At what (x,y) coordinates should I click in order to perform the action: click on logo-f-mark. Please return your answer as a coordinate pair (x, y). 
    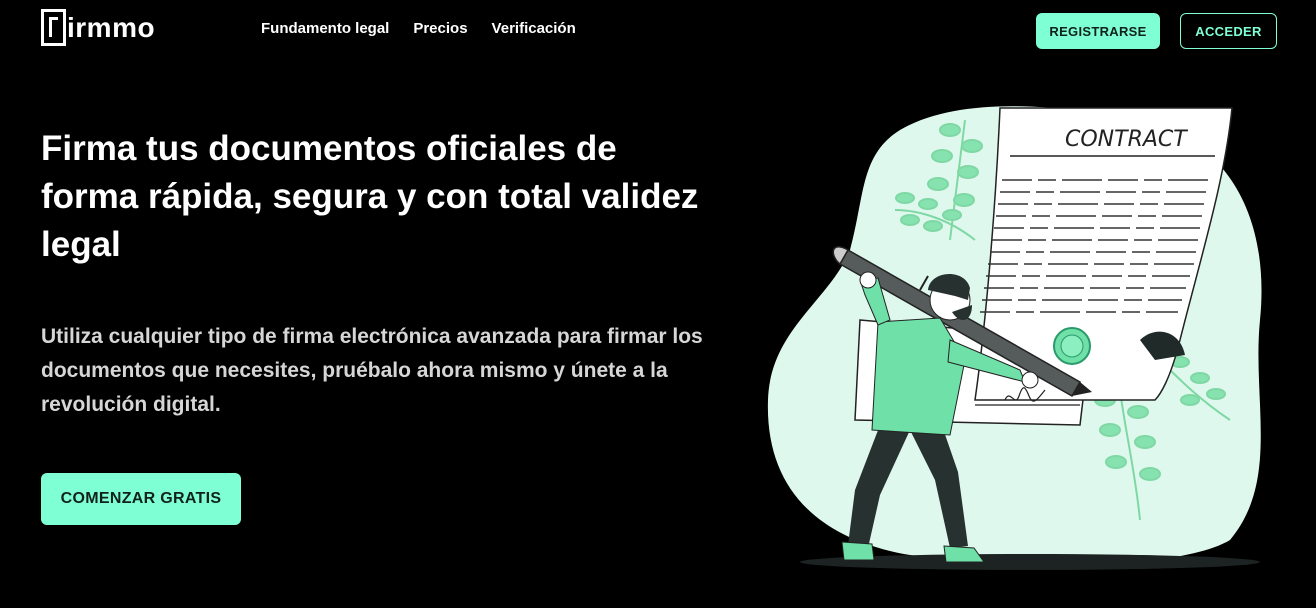
    Looking at the image, I should click on (53, 27).